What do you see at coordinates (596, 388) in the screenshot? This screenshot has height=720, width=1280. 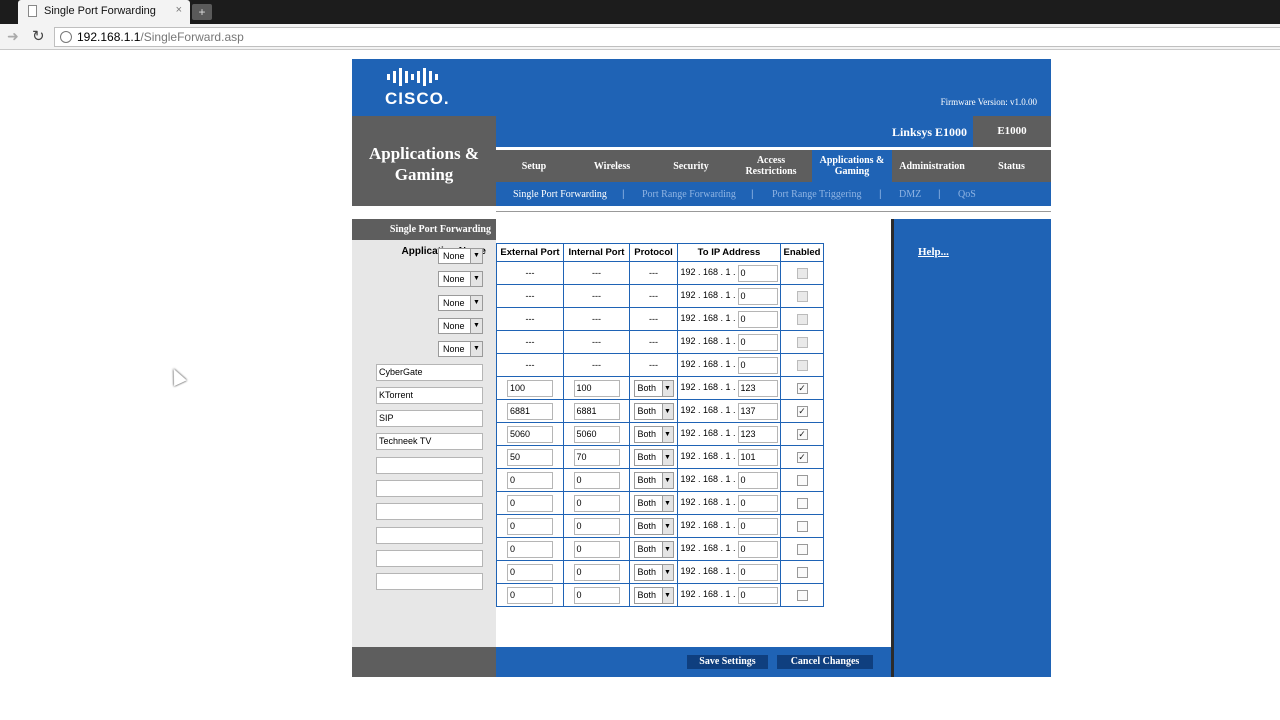 I see `internal-port-input: 100` at bounding box center [596, 388].